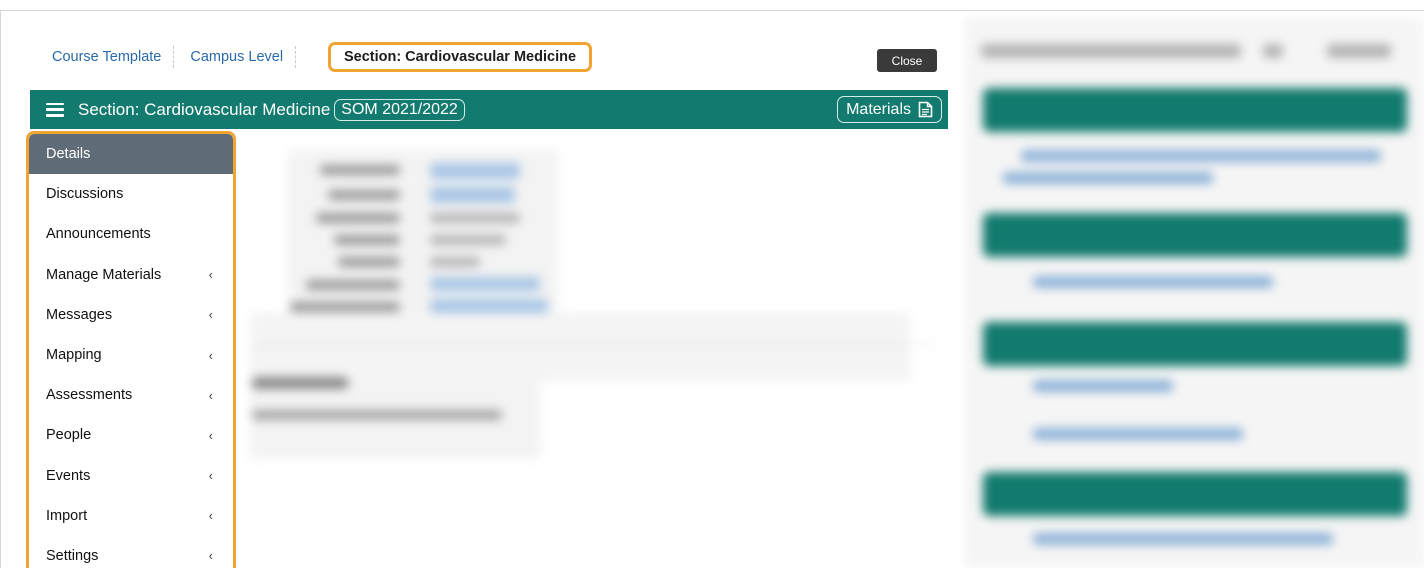  I want to click on nav-item-details: Details, so click(131, 154).